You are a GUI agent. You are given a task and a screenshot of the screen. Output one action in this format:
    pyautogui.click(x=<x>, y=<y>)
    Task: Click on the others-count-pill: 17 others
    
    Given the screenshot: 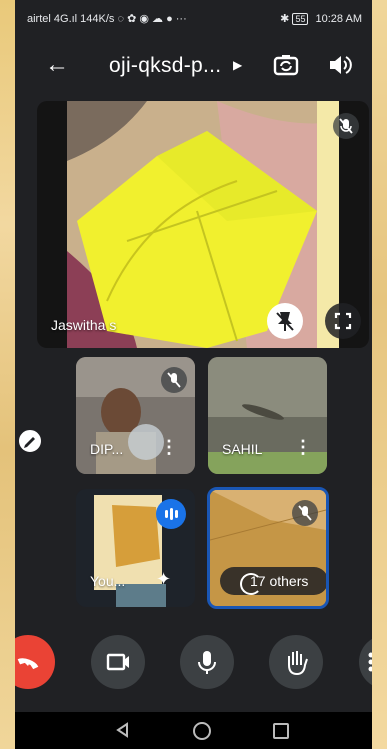 What is the action you would take?
    pyautogui.click(x=273, y=581)
    